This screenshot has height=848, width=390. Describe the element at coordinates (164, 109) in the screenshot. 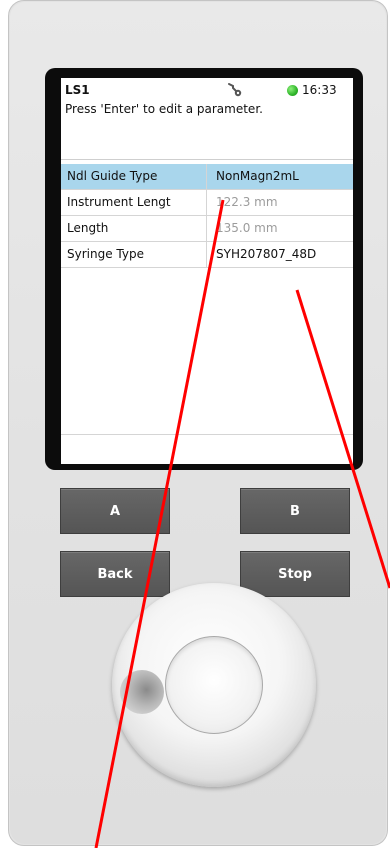

I see `instruction-text: Press 'Enter' to edit a parameter.` at that location.